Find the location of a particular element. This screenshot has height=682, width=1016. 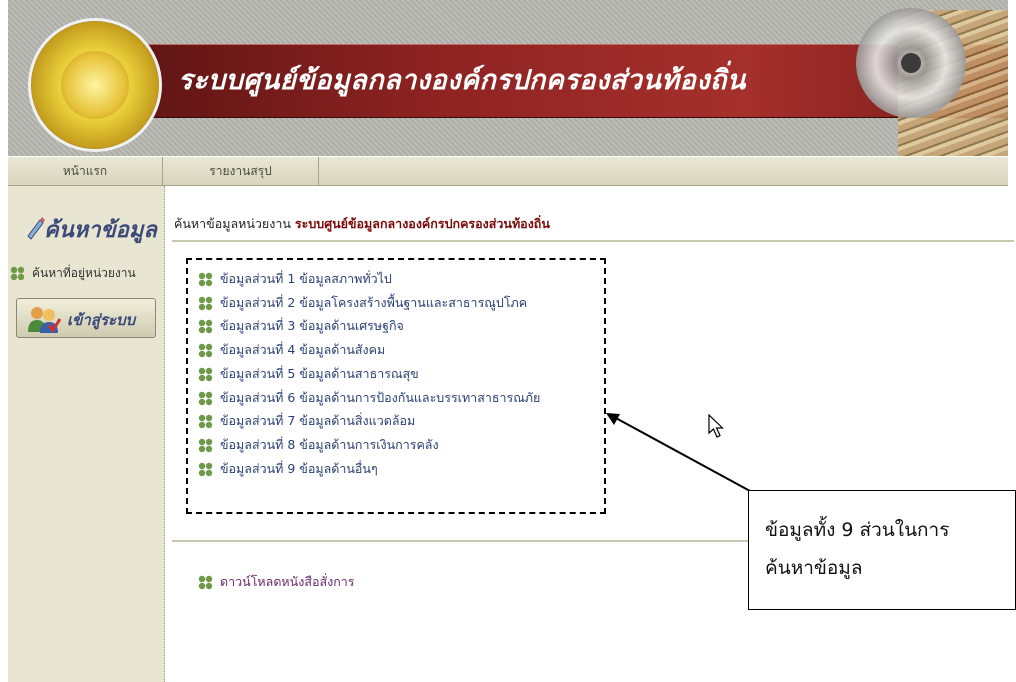

annotation-arrow is located at coordinates (678, 452).